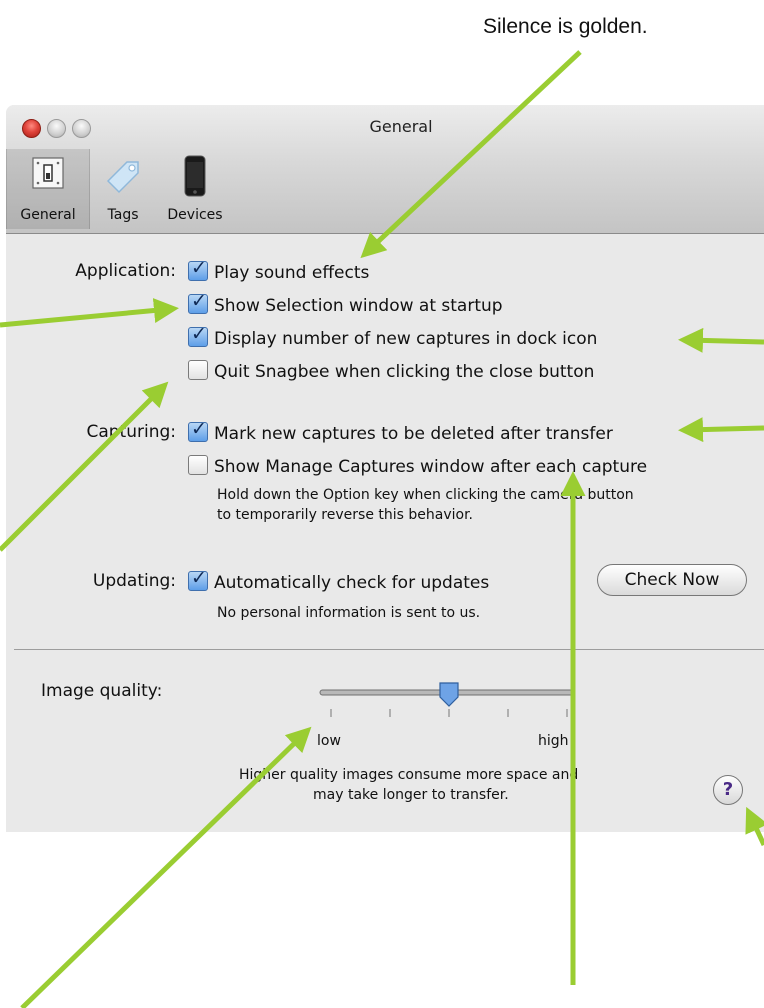 This screenshot has width=764, height=1008. Describe the element at coordinates (385, 169) in the screenshot. I see `title-bar: General General Tags Devices` at that location.